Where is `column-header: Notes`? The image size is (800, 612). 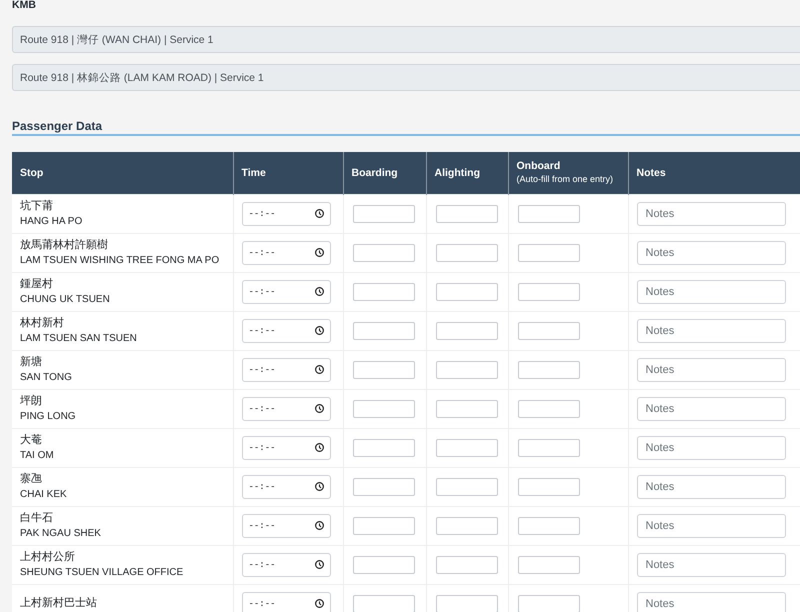
column-header: Notes is located at coordinates (714, 173).